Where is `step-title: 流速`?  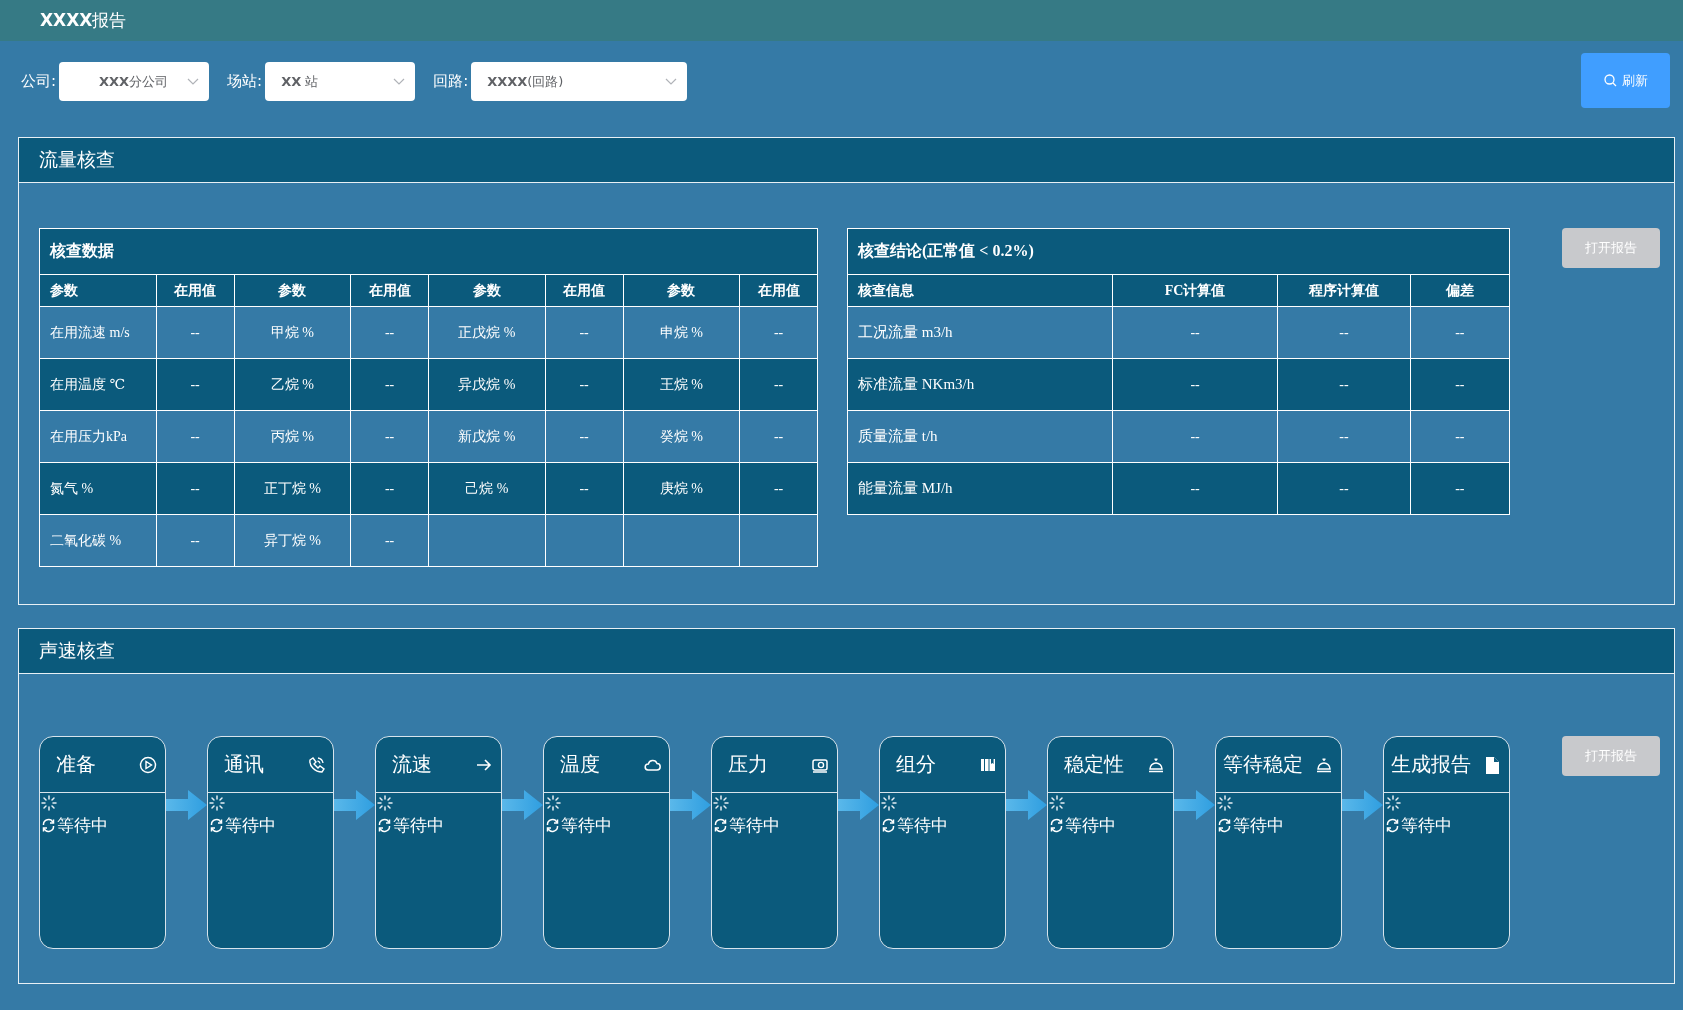
step-title: 流速 is located at coordinates (412, 764).